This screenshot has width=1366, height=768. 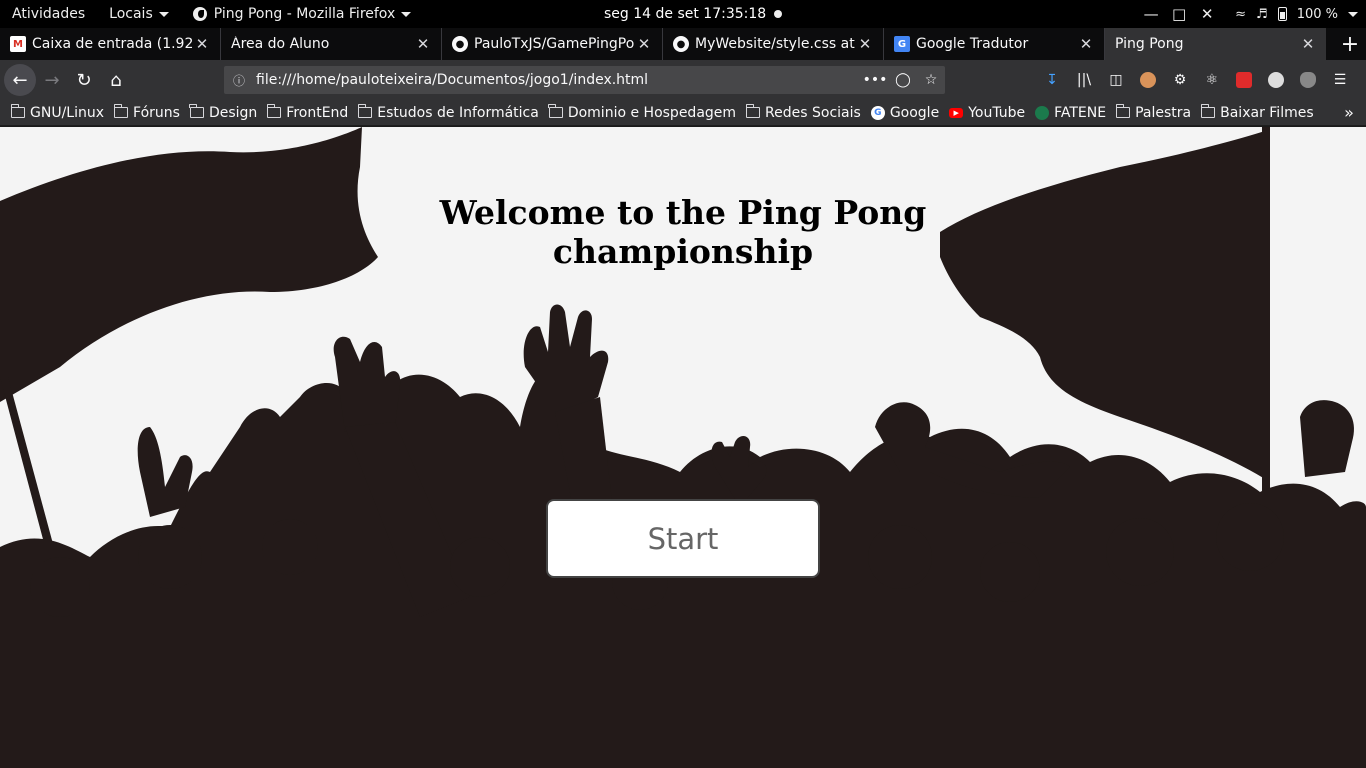 What do you see at coordinates (1163, 112) in the screenshot?
I see `bookmark-label: Palestra` at bounding box center [1163, 112].